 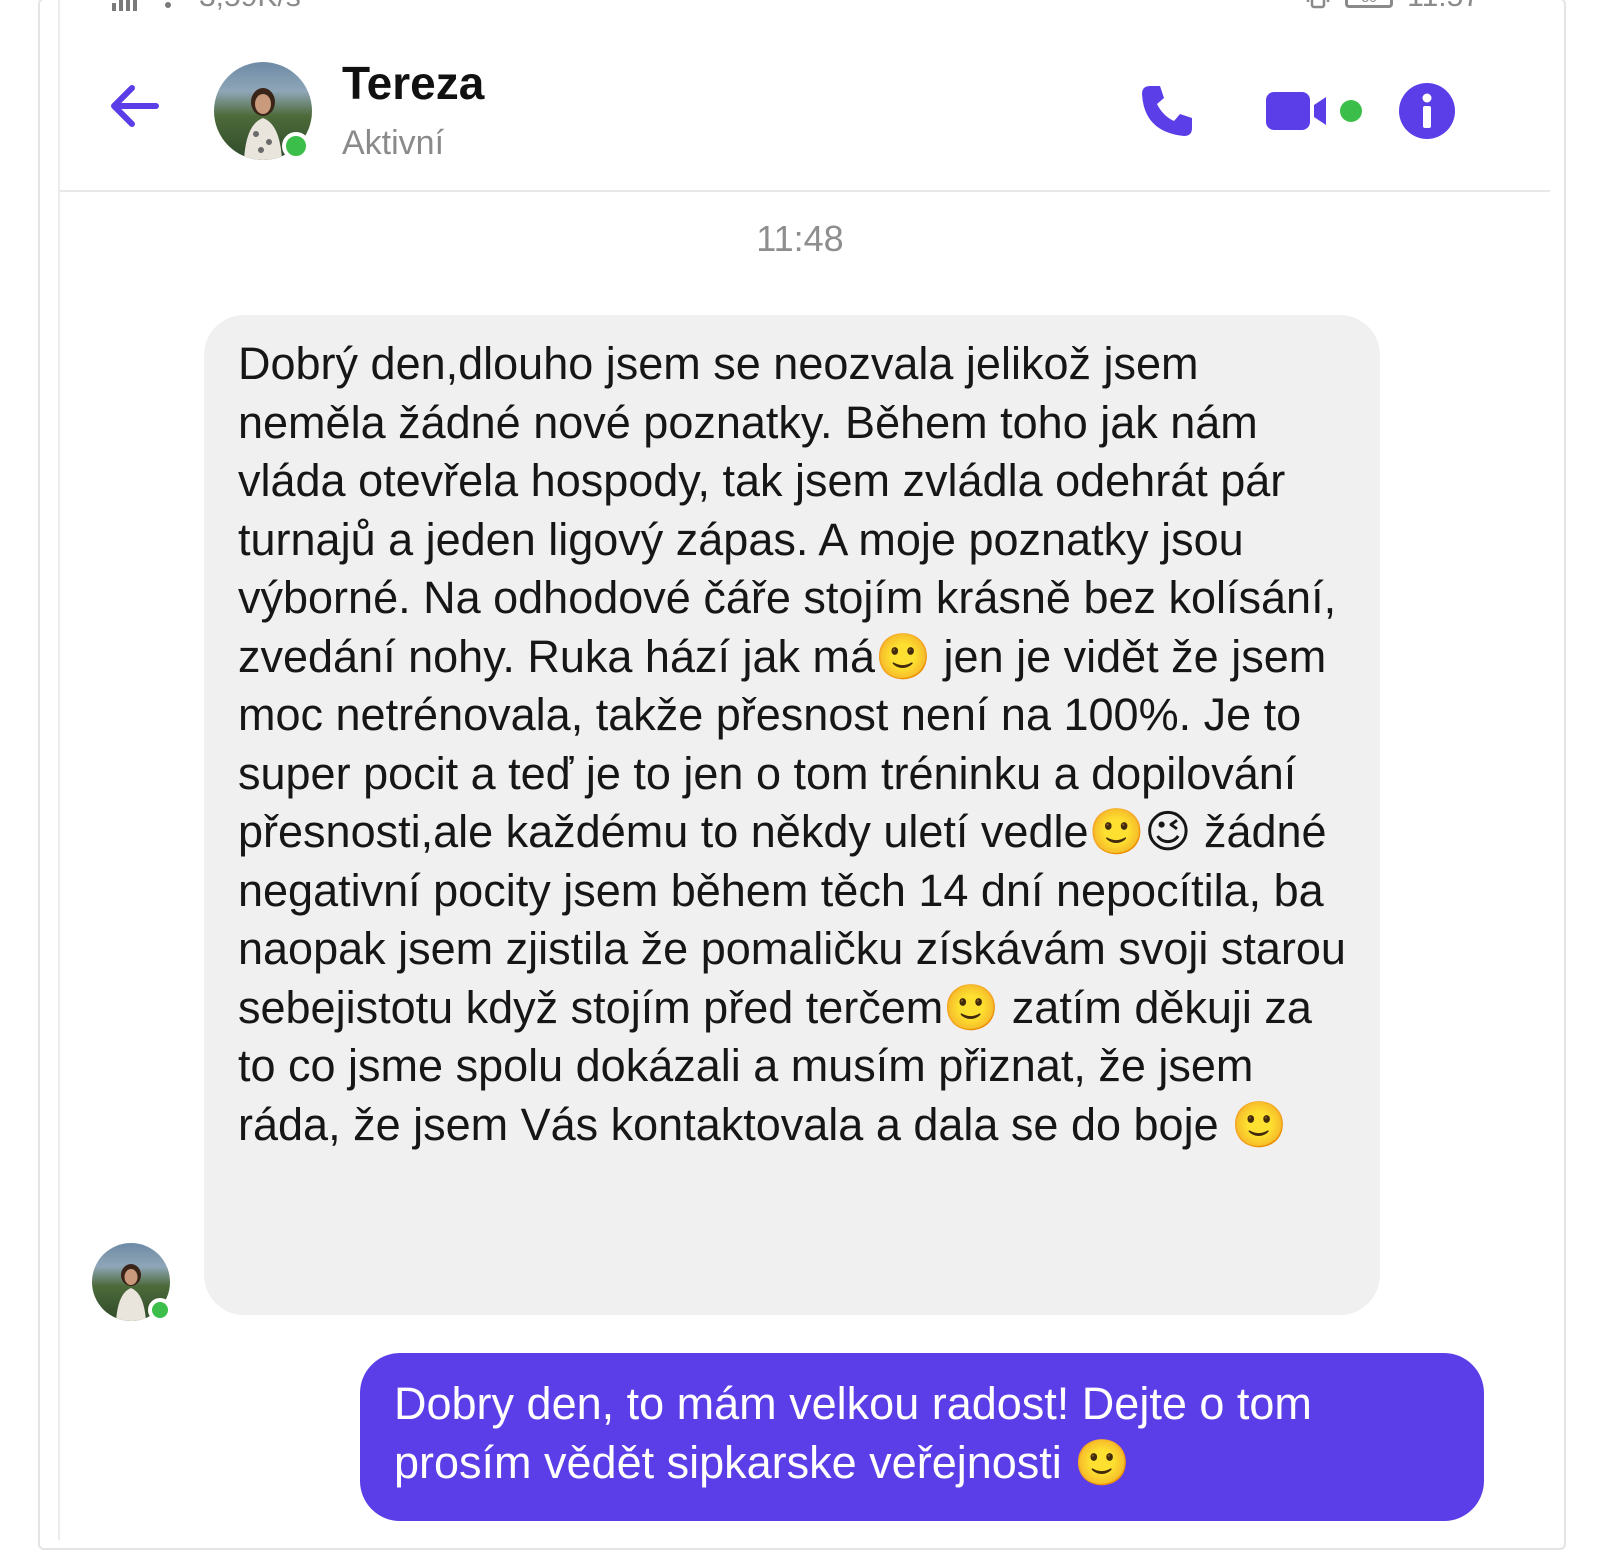 I want to click on sender-online-indicator, so click(x=160, y=1310).